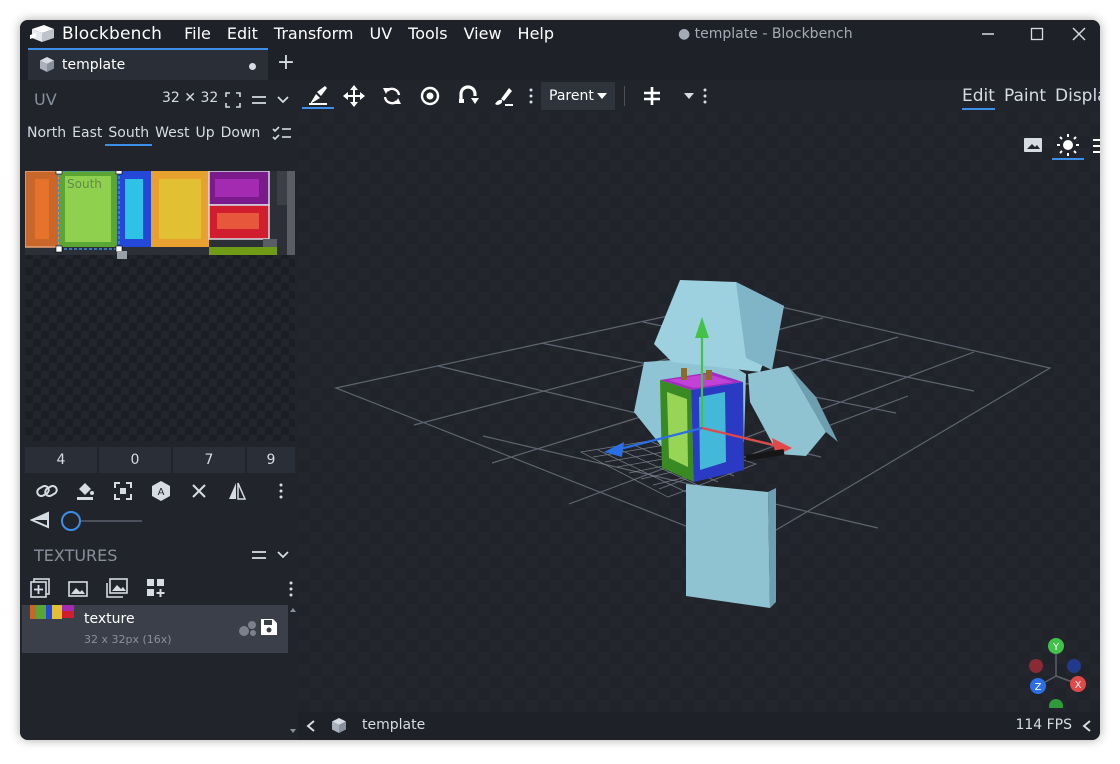 This screenshot has width=1120, height=764. I want to click on close-button, so click(1079, 34).